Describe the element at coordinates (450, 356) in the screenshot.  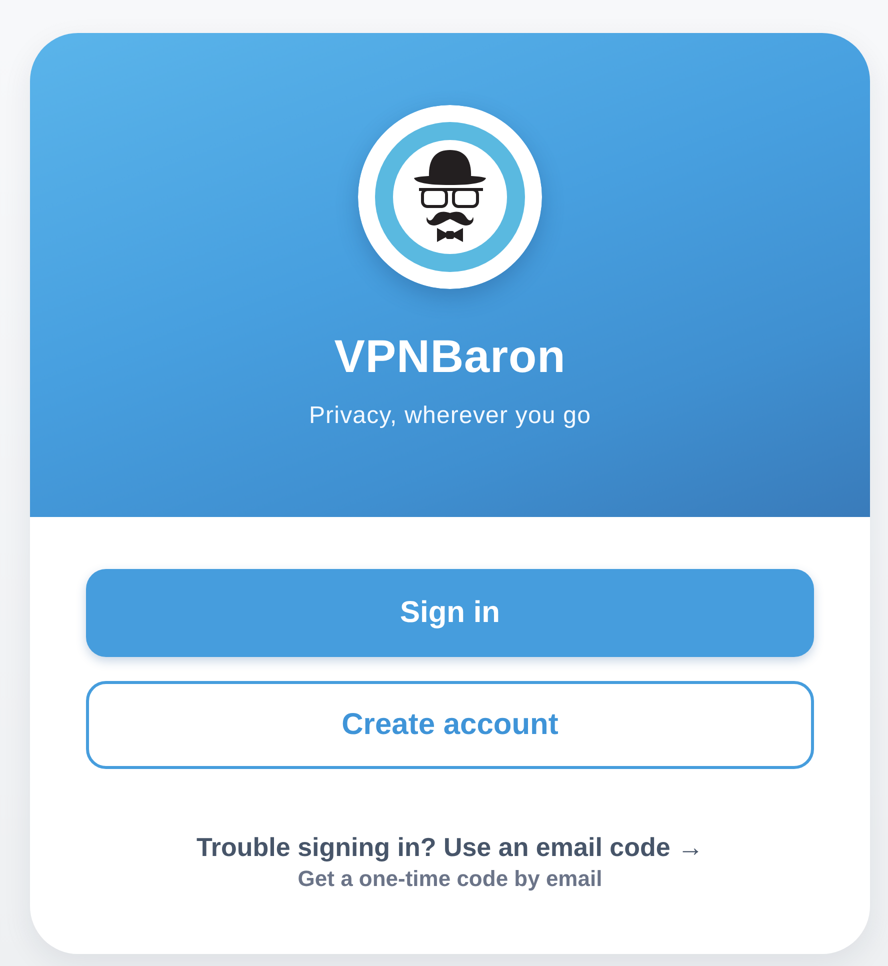
I see `app-title: VPNBaron` at that location.